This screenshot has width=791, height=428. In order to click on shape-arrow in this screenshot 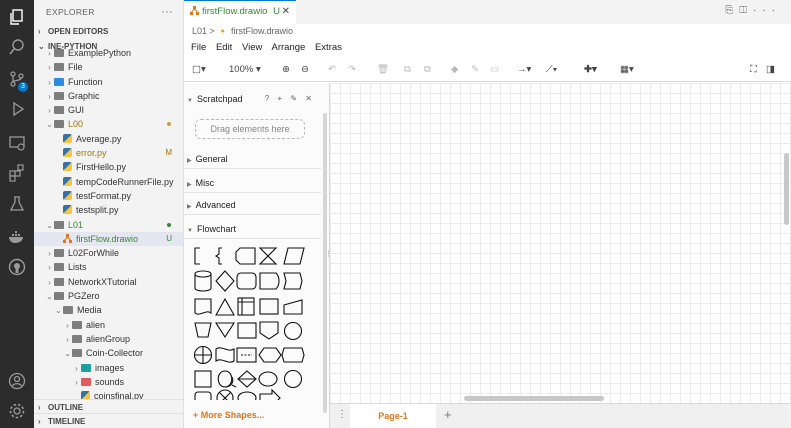, I will do `click(270, 394)`.